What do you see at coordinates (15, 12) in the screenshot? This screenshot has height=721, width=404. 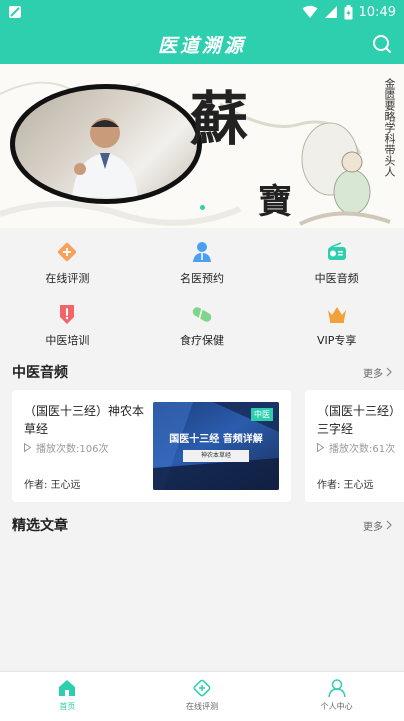 I see `notification-icon` at bounding box center [15, 12].